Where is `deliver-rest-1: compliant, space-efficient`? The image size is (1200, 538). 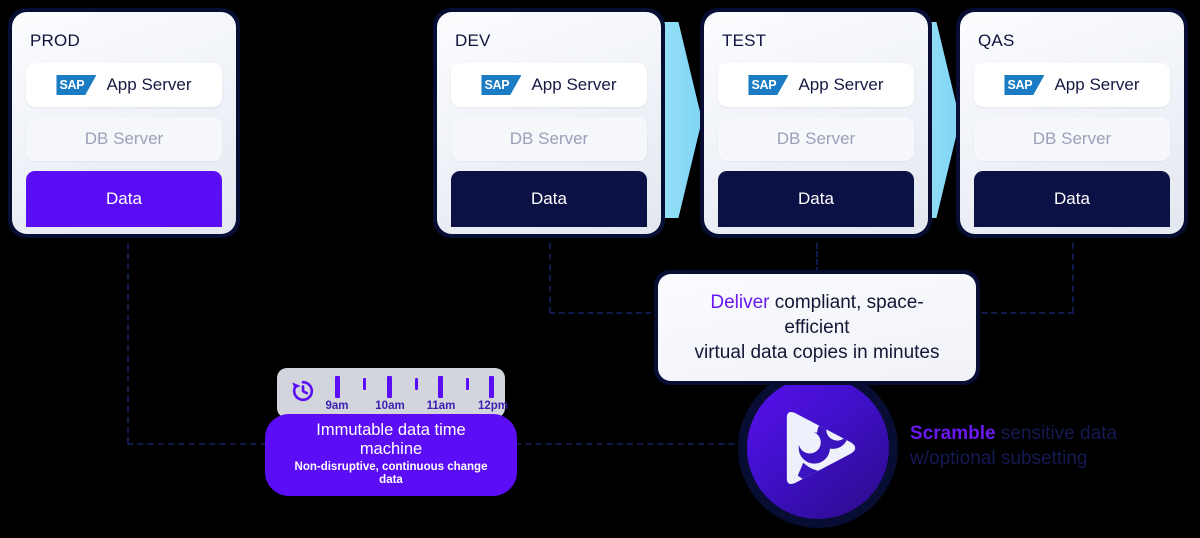
deliver-rest-1: compliant, space-efficient is located at coordinates (846, 315).